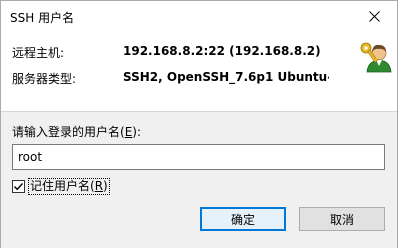  Describe the element at coordinates (69, 186) in the screenshot. I see `remember-username-label: 记住用户名(R)` at that location.